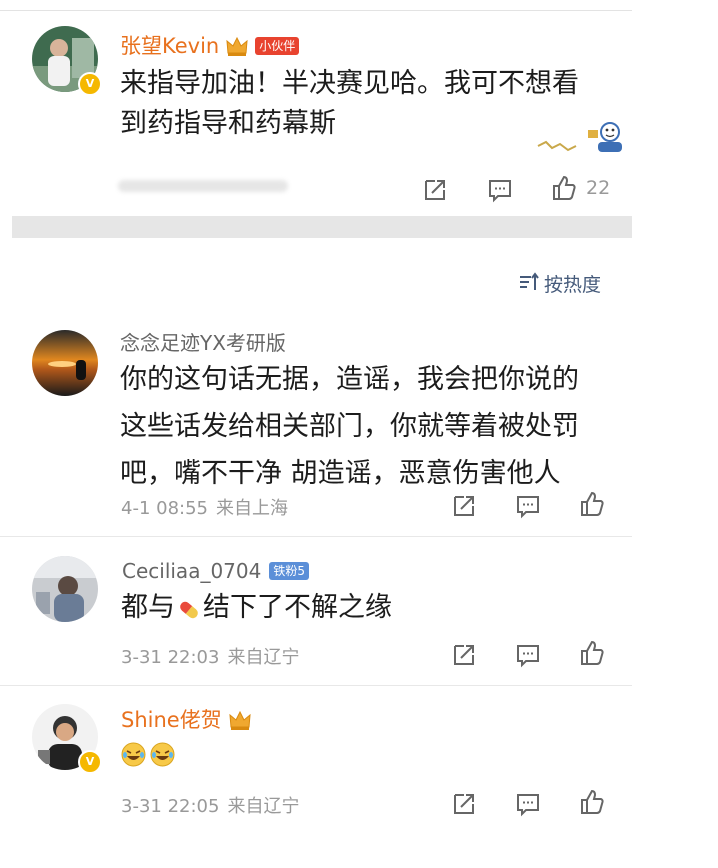  Describe the element at coordinates (297, 607) in the screenshot. I see `comment-text-part: 结下了不解之缘` at that location.